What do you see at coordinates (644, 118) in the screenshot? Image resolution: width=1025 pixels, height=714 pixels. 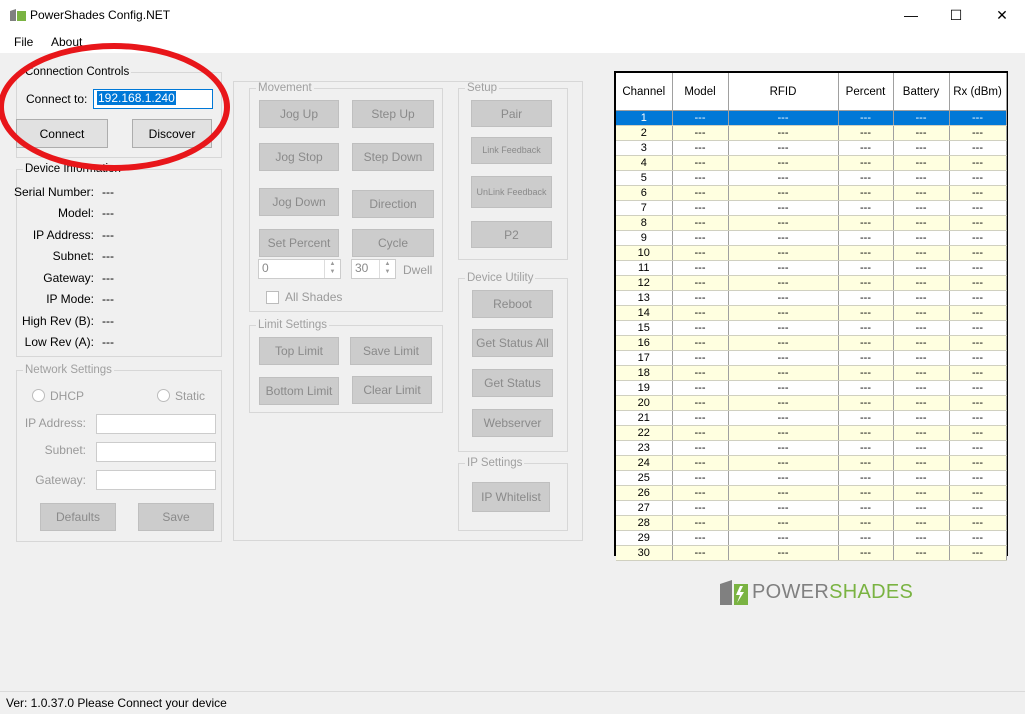 I see `channel-cell: 1` at bounding box center [644, 118].